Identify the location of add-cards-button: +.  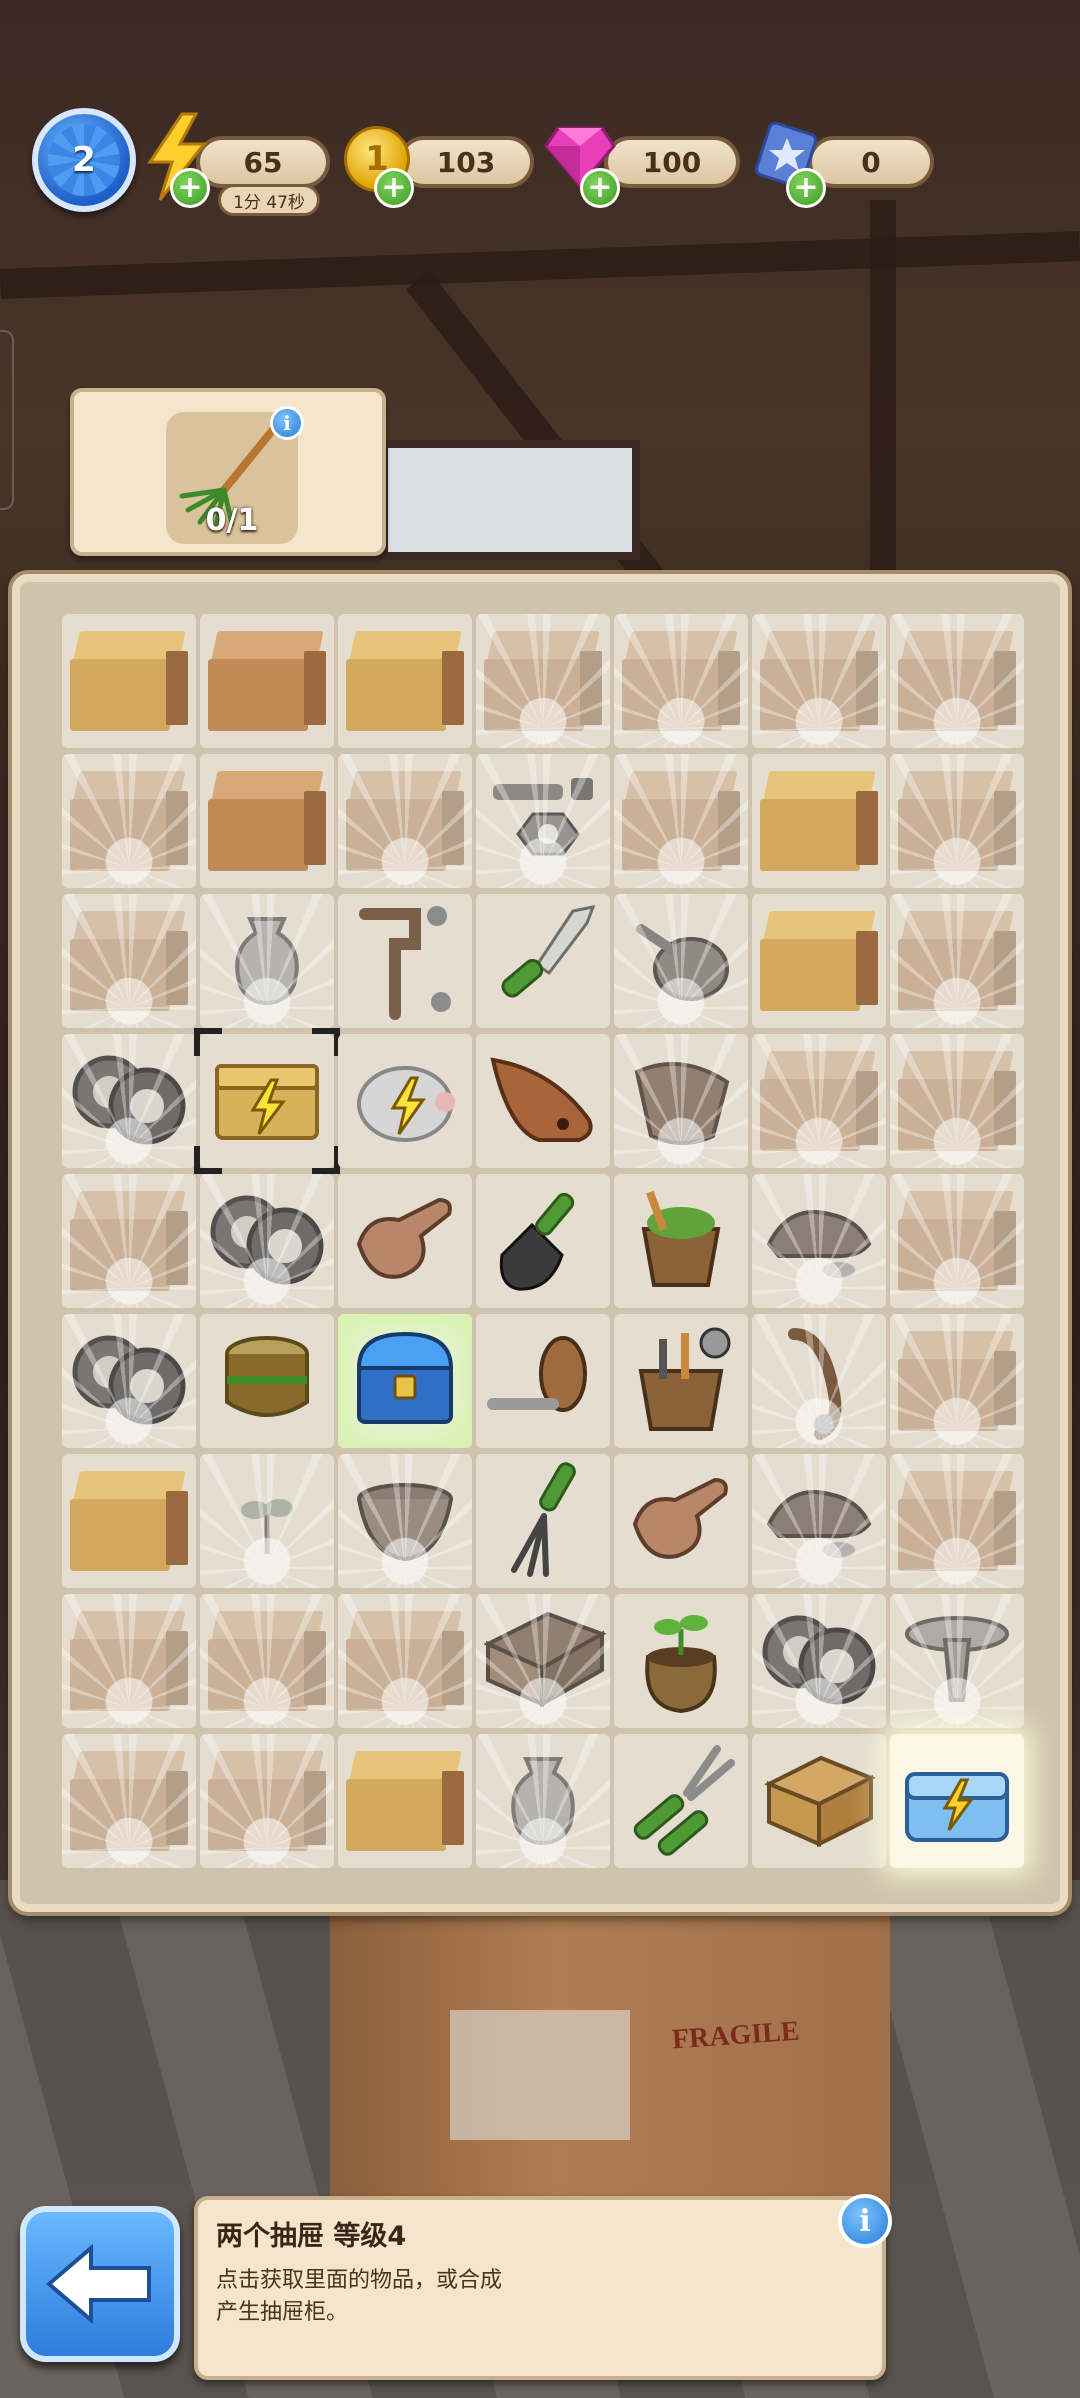
(806, 188).